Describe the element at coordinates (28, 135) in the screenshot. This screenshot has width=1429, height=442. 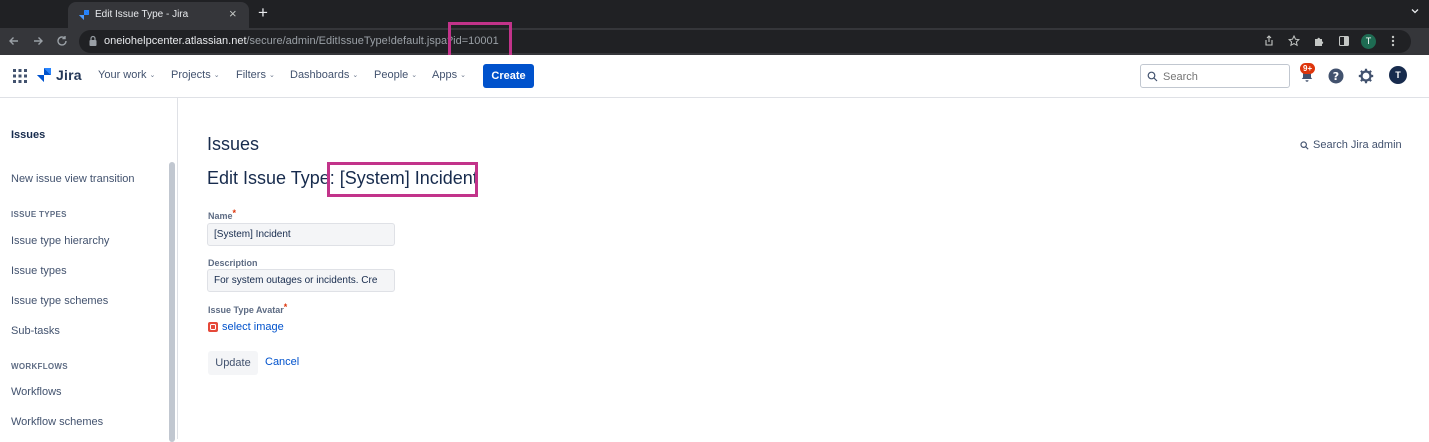
I see `sidebar-title: Issues` at that location.